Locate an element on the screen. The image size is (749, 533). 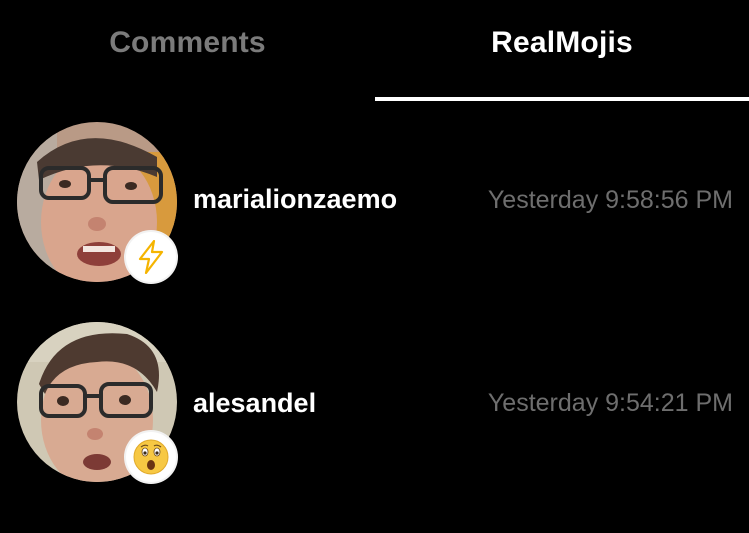
timestamp: Yesterday 9:58:56 PM is located at coordinates (610, 200).